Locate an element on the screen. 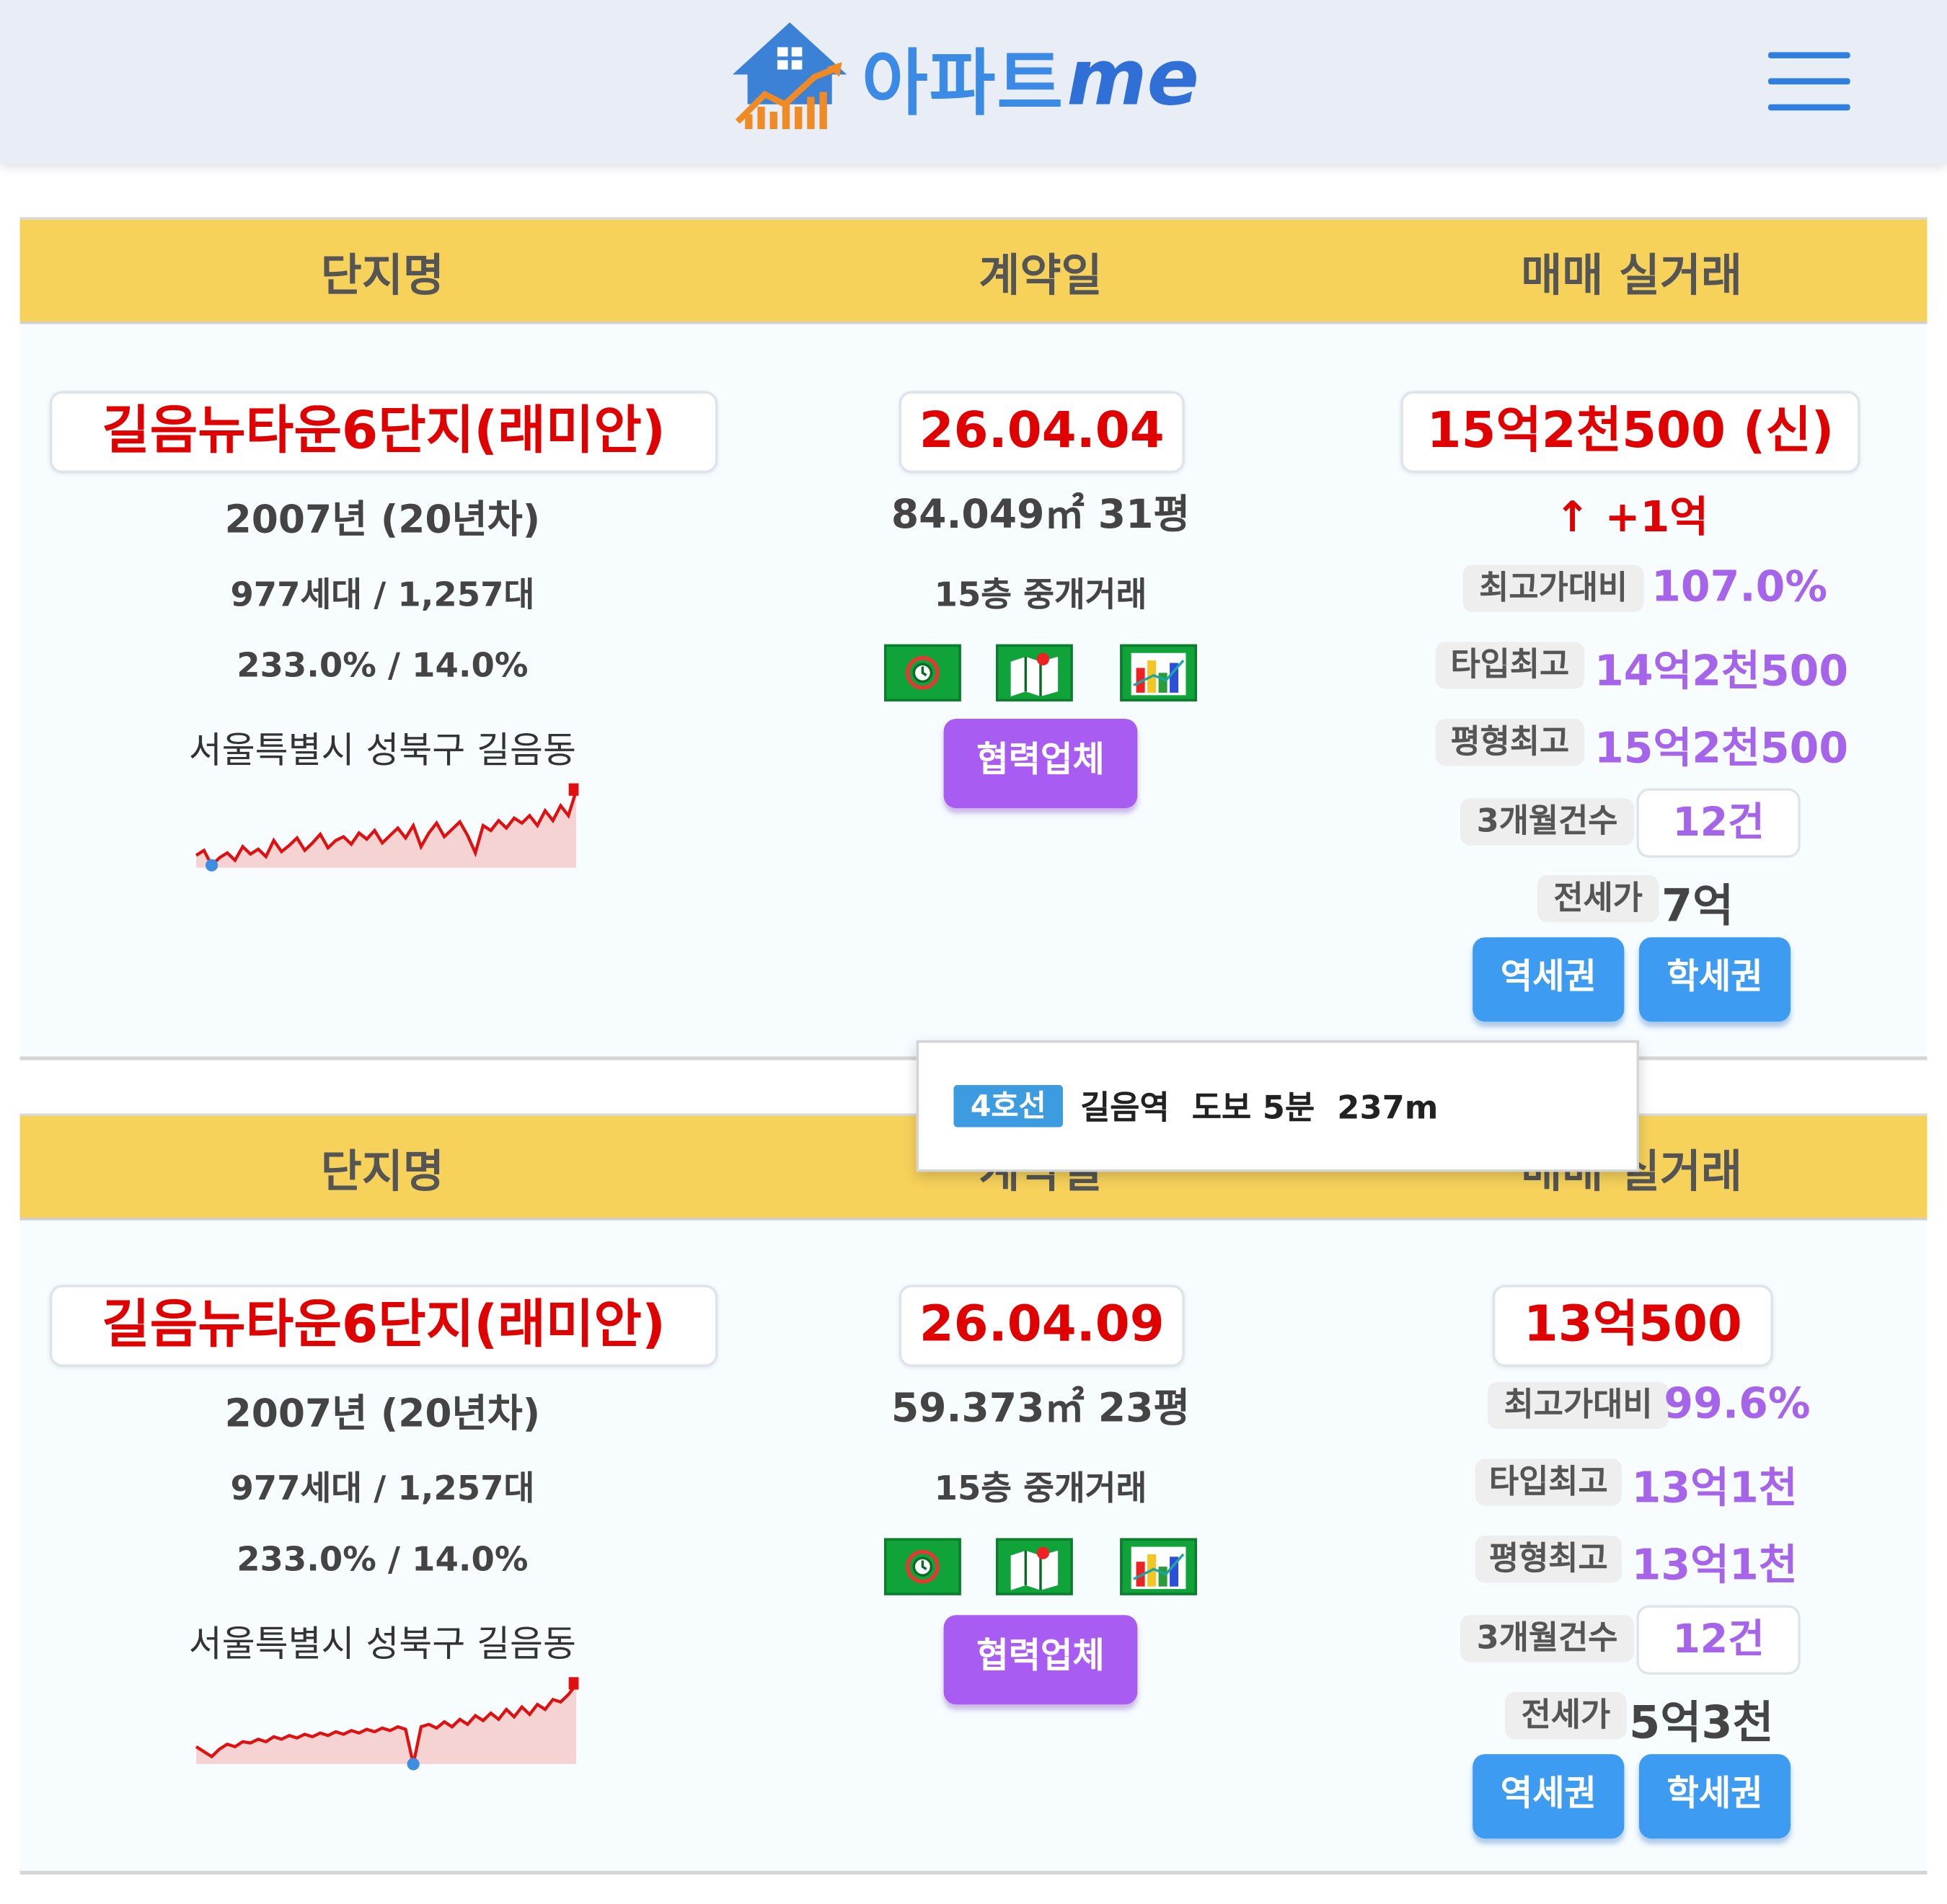  station-tooltip: 4호선 길음역 도보 5분 237m is located at coordinates (1277, 1106).